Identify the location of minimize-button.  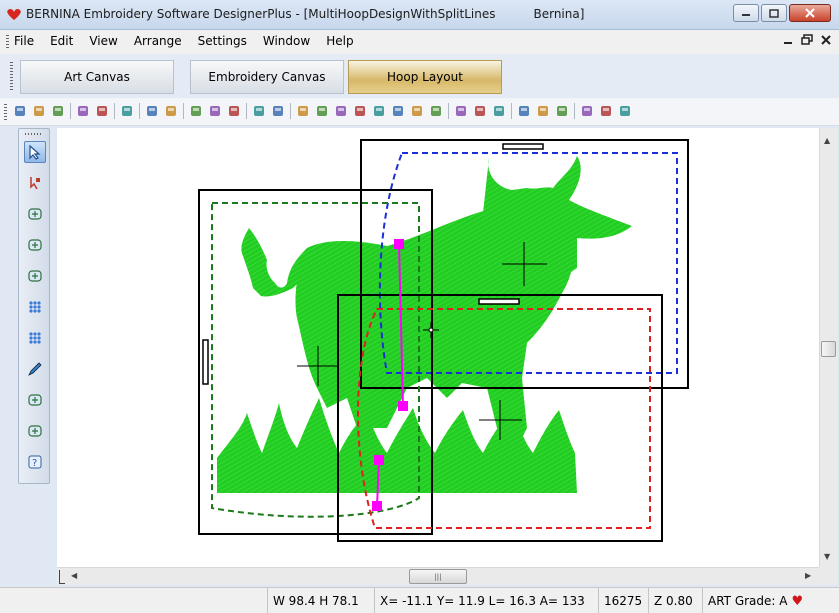
(746, 13).